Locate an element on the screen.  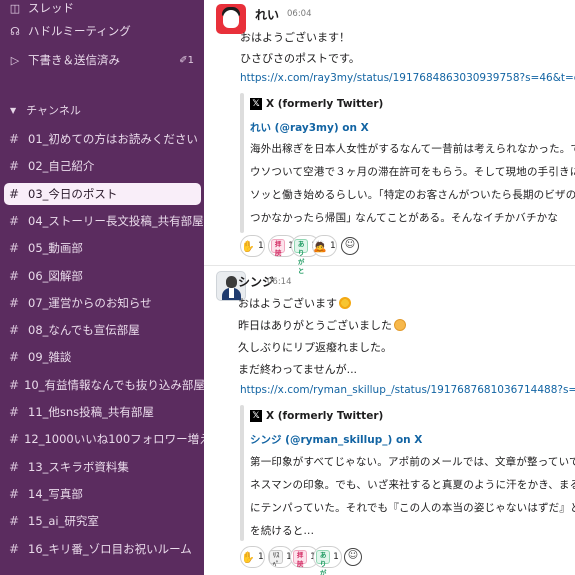
sidebar-channel-item: #08_なんでも宣伝部屋 is located at coordinates (102, 330).